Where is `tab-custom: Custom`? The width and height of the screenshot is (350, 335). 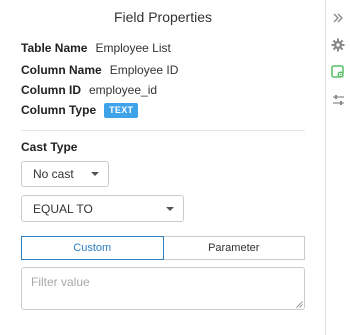
tab-custom: Custom is located at coordinates (92, 248).